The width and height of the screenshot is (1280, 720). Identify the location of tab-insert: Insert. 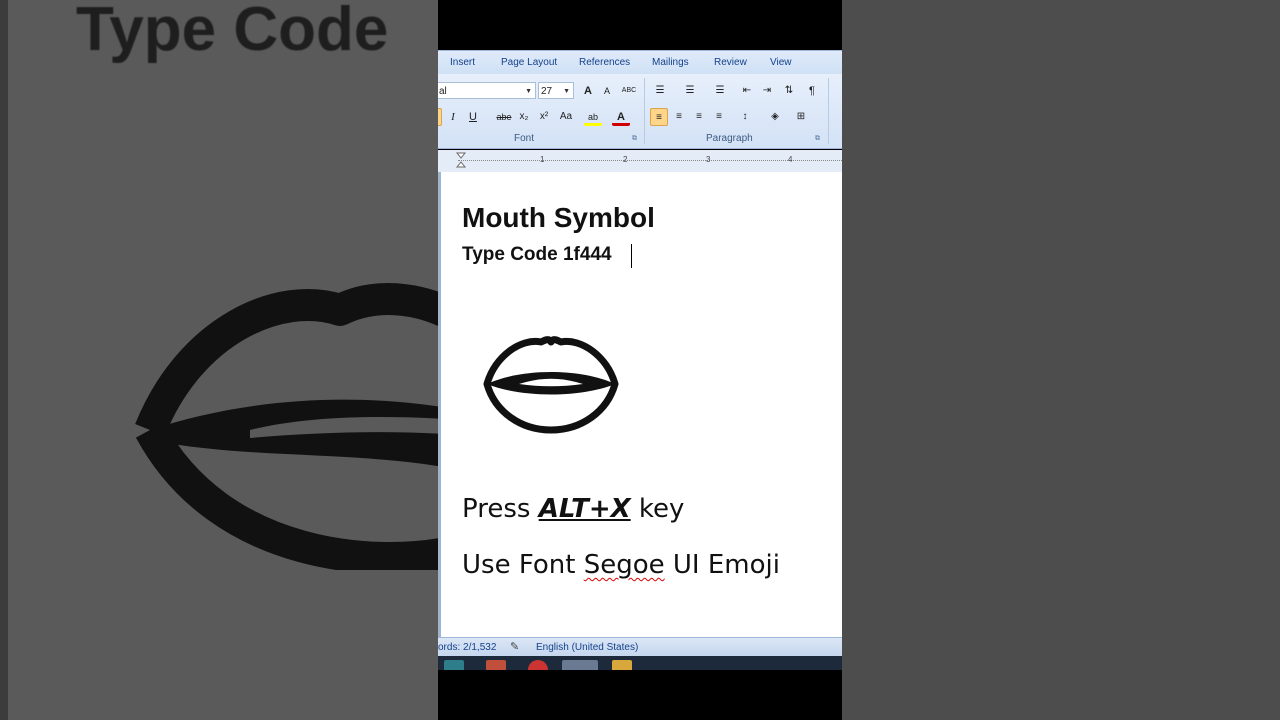
(462, 62).